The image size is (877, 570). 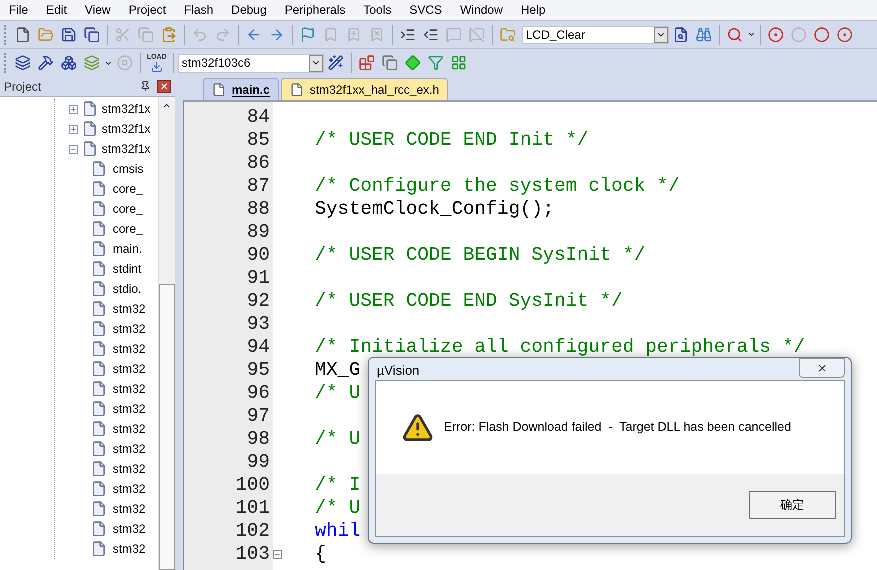 What do you see at coordinates (258, 278) in the screenshot?
I see `line-number: 91` at bounding box center [258, 278].